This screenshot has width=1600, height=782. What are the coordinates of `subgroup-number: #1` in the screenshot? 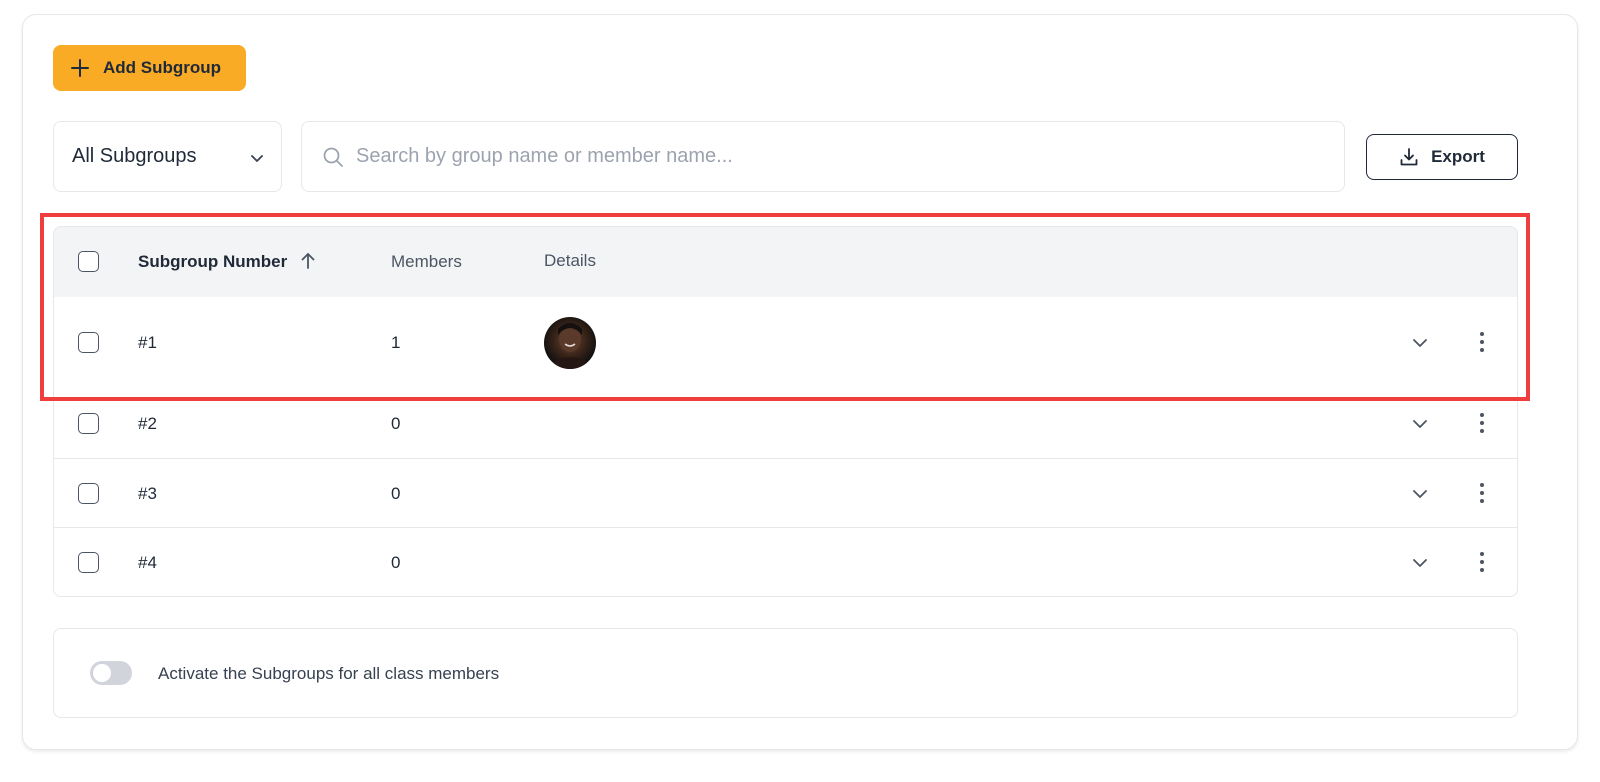 It's located at (147, 342).